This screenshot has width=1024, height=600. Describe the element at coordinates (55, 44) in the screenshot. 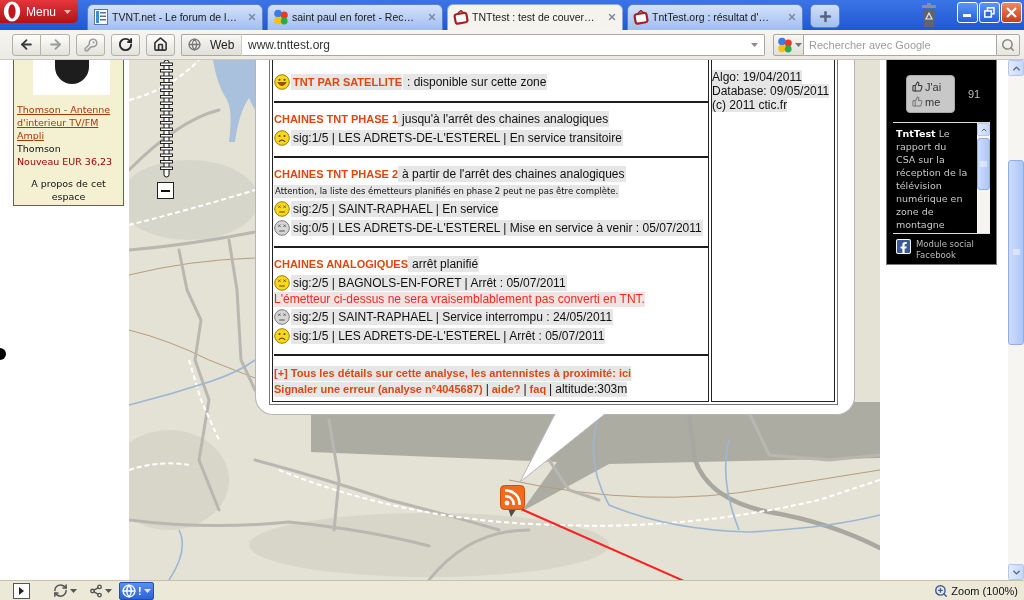

I see `arrow-right-icon` at that location.